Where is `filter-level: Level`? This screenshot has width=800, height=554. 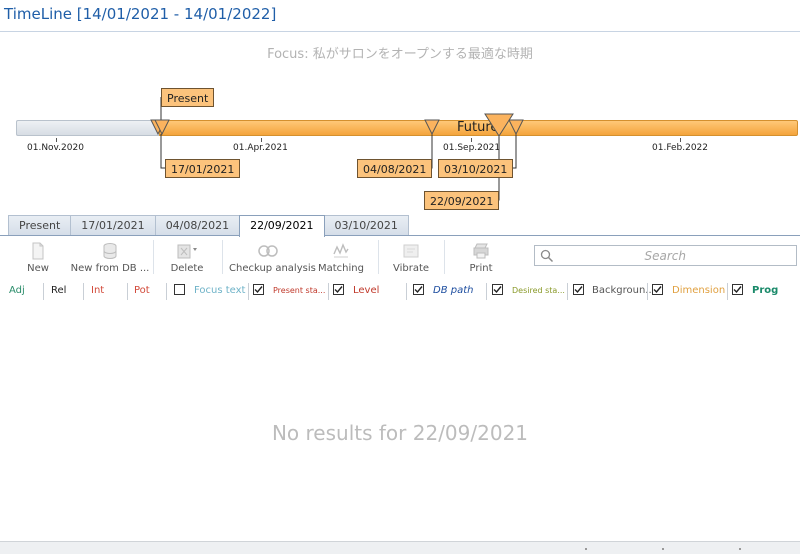
filter-level: Level is located at coordinates (366, 291).